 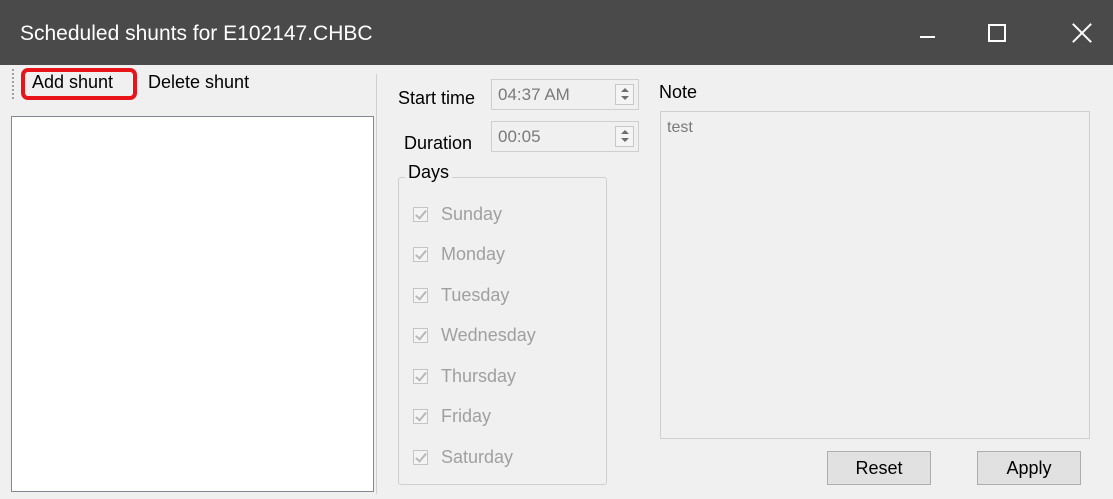 What do you see at coordinates (927, 36) in the screenshot?
I see `minimize-icon` at bounding box center [927, 36].